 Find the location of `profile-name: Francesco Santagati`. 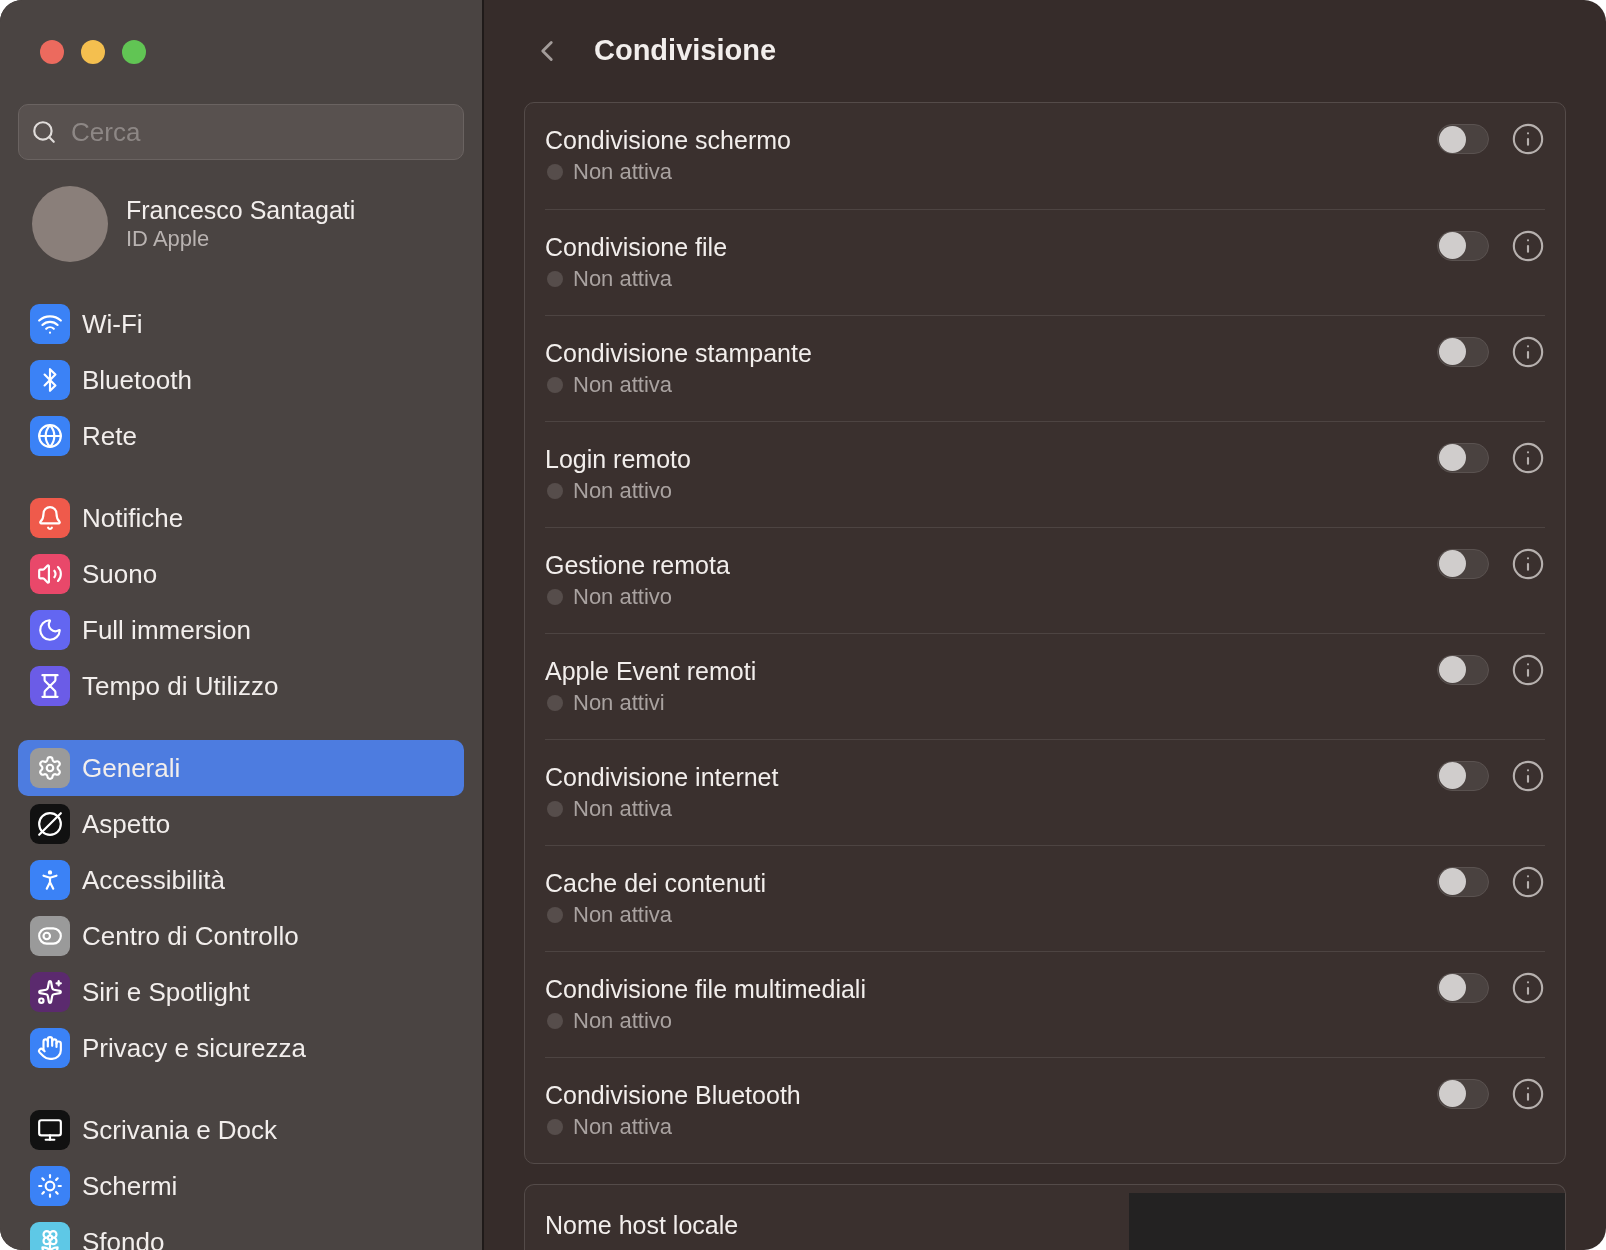

profile-name: Francesco Santagati is located at coordinates (241, 210).